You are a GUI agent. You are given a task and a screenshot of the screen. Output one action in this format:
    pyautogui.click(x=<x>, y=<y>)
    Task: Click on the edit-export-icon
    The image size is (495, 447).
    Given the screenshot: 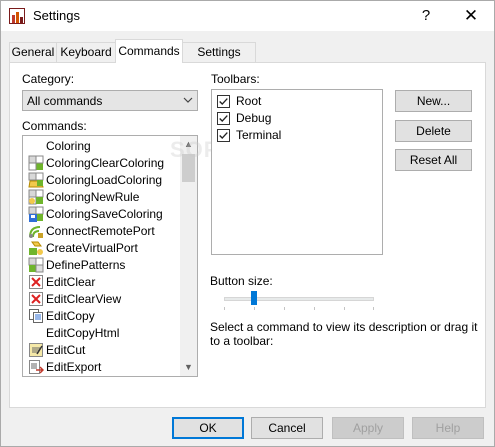 What is the action you would take?
    pyautogui.click(x=36, y=367)
    